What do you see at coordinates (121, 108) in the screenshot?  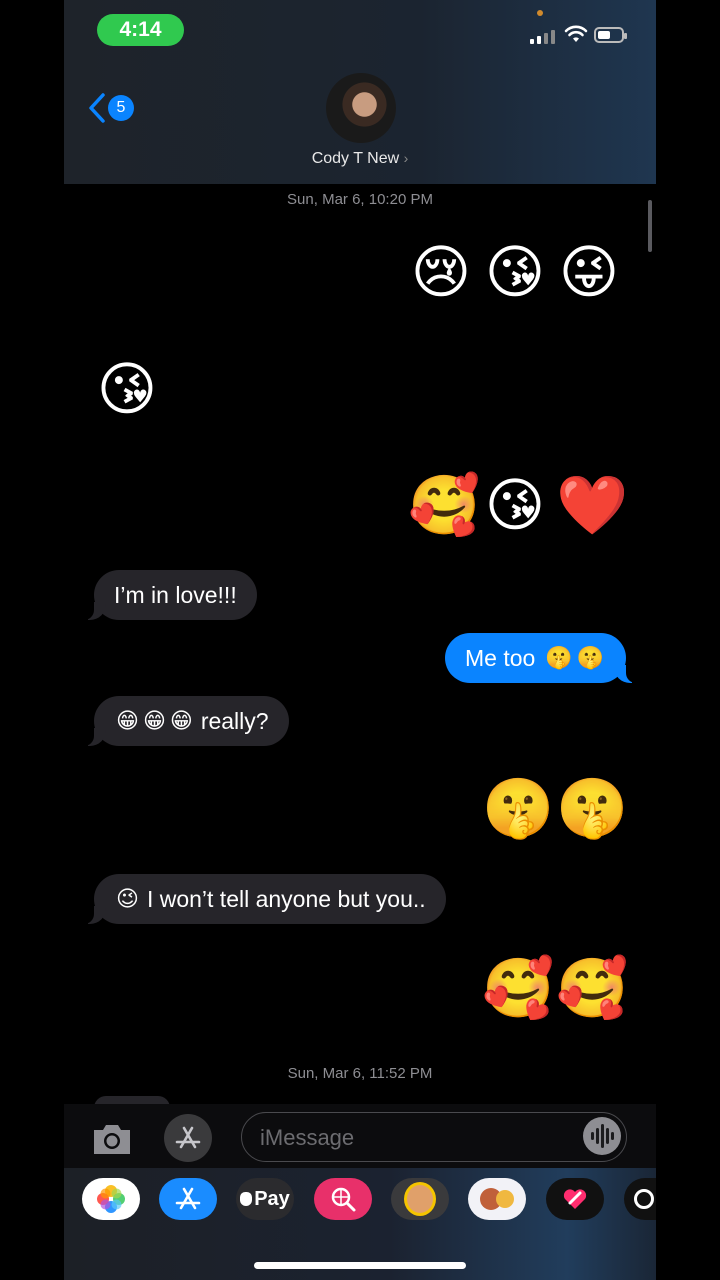 I see `unread-count-badge: 5` at bounding box center [121, 108].